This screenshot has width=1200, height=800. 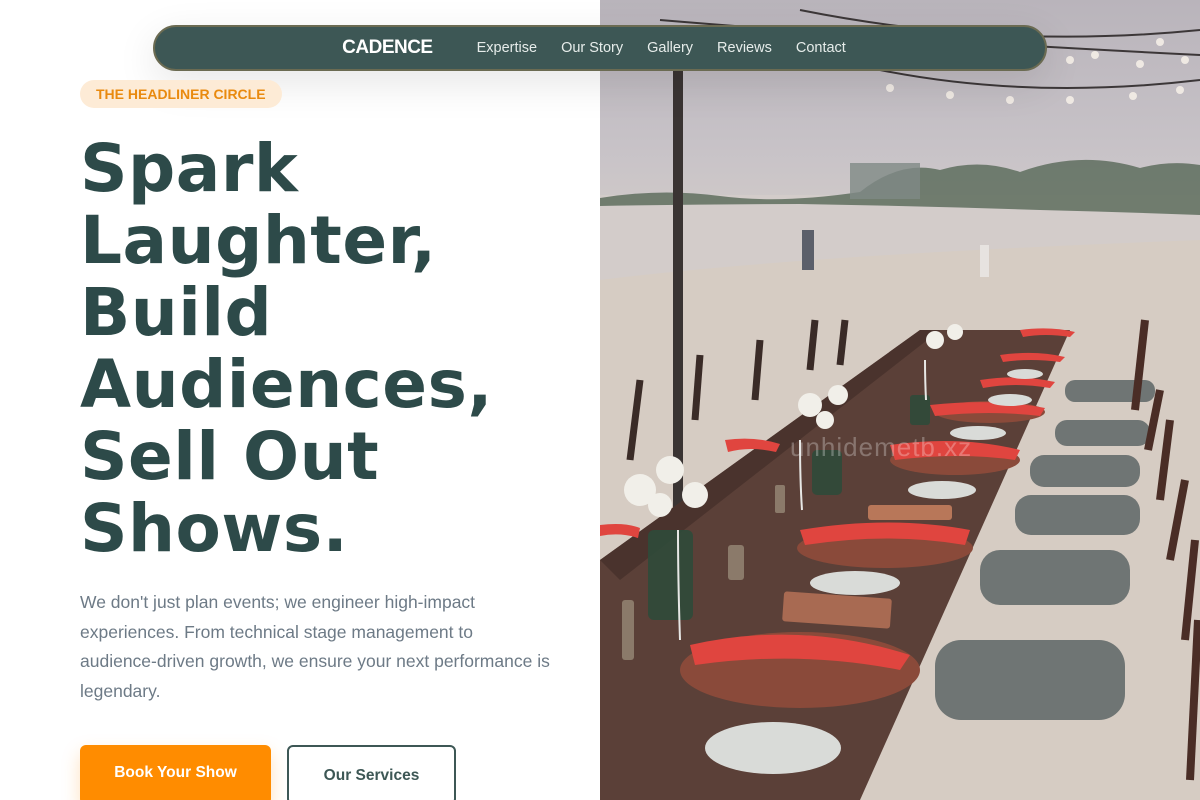 I want to click on nav-link-gallery: Gallery, so click(x=670, y=48).